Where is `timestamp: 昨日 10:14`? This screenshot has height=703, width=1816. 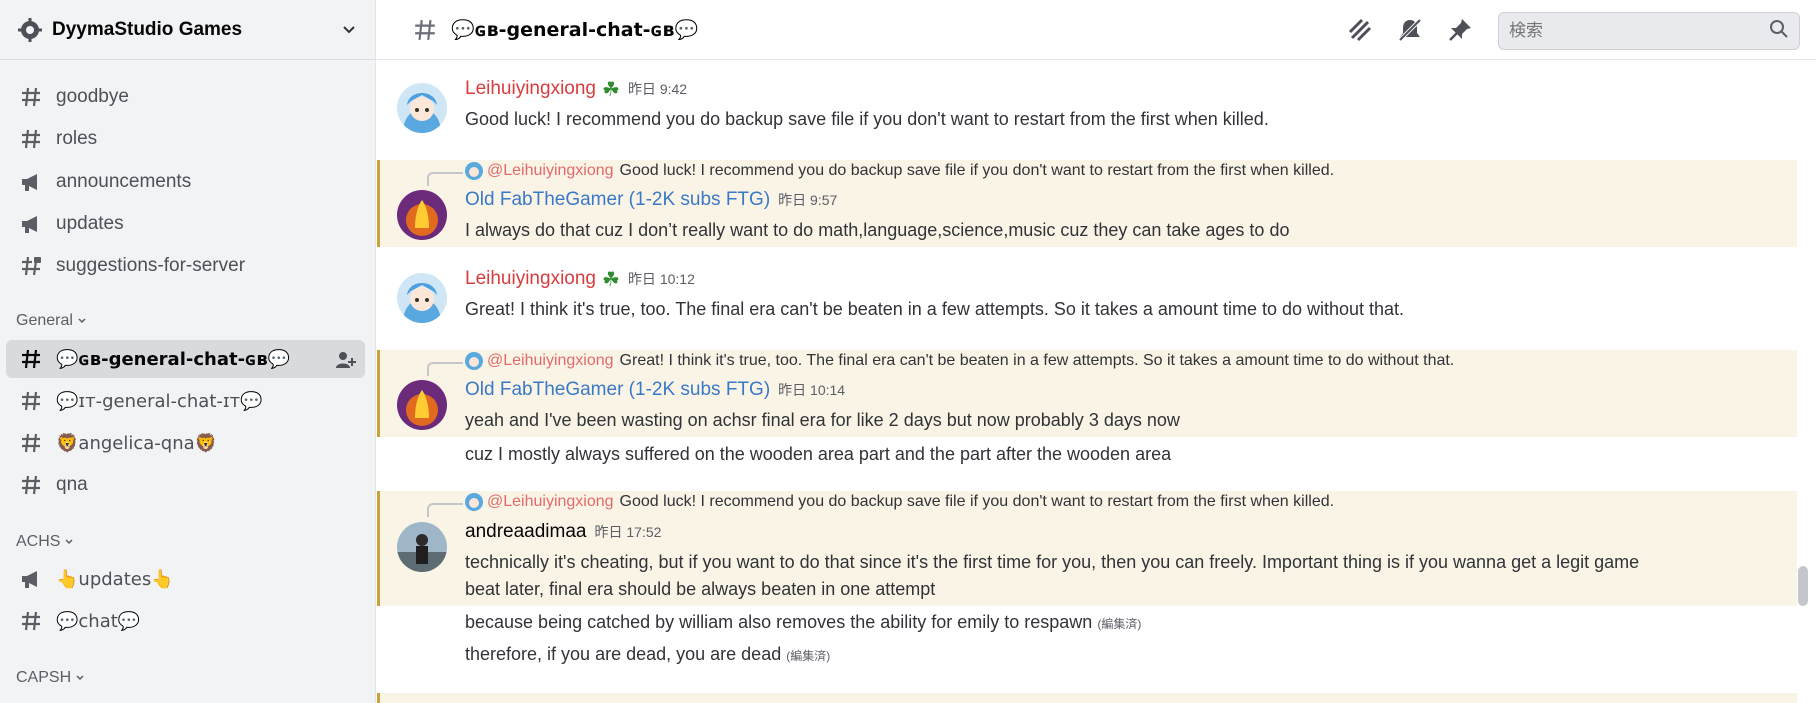
timestamp: 昨日 10:14 is located at coordinates (812, 390).